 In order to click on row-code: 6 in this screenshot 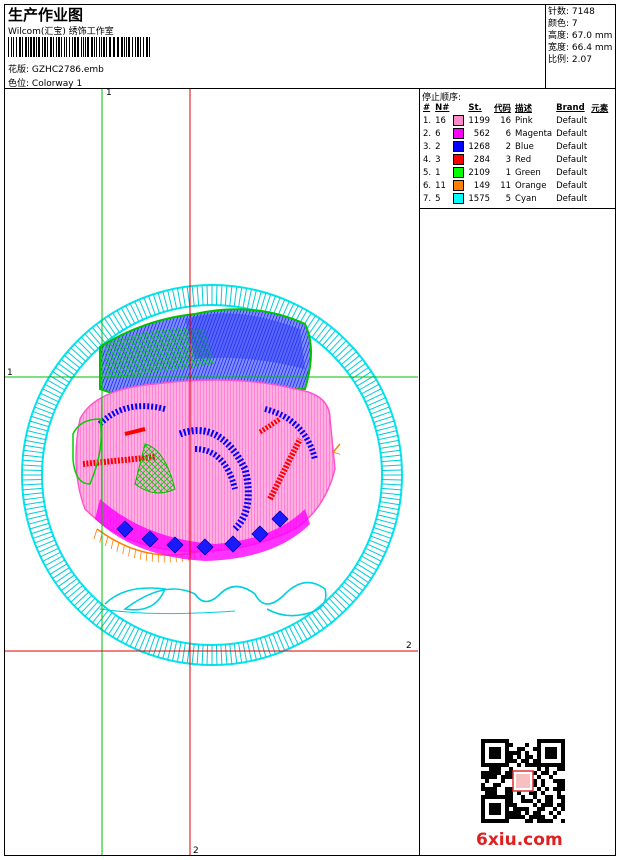, I will do `click(508, 133)`.